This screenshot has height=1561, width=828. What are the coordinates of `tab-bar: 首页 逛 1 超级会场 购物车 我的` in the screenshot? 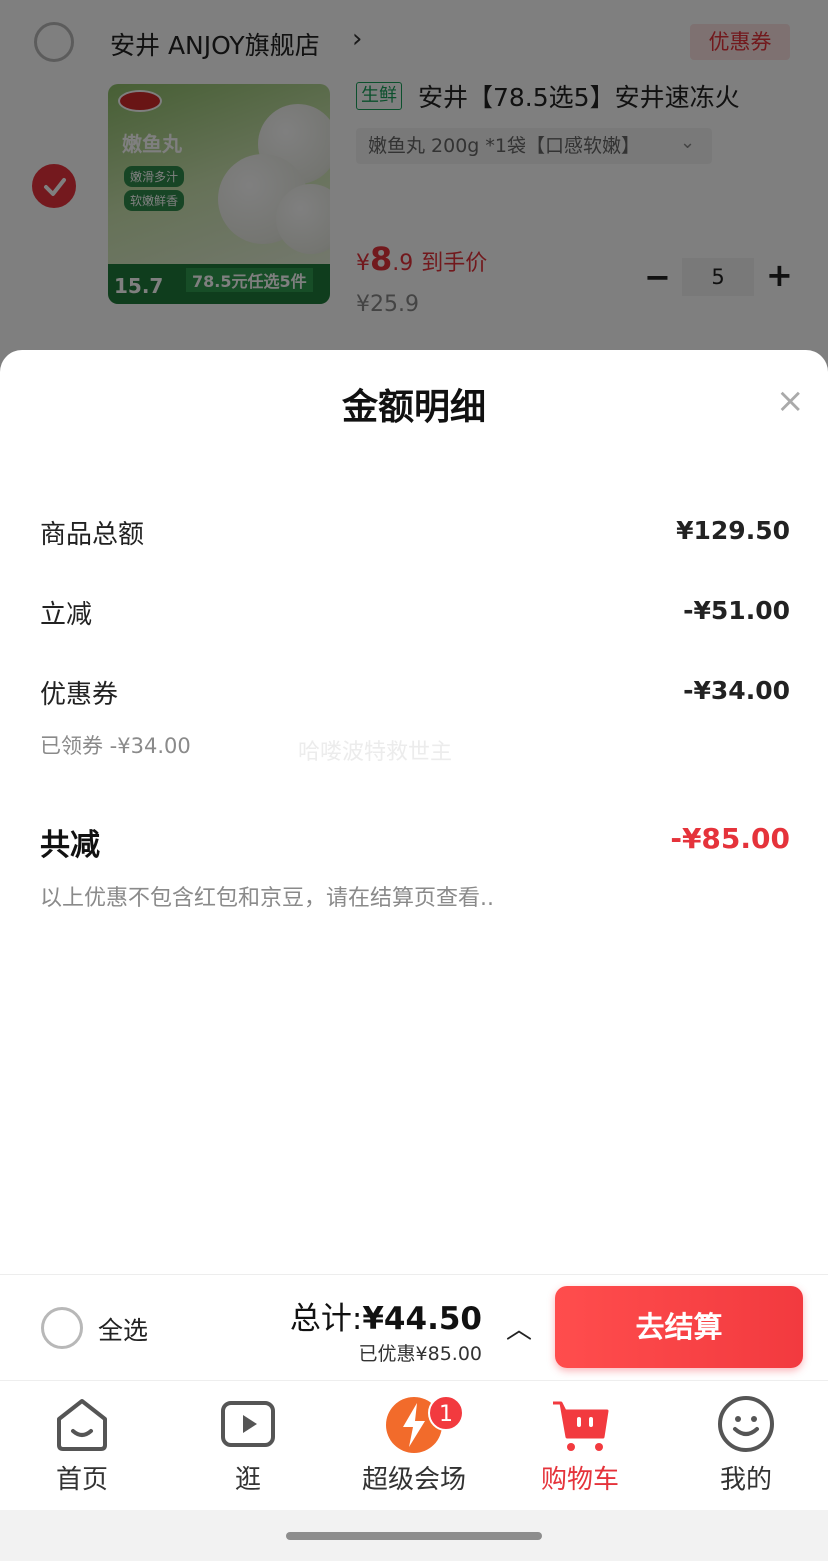 It's located at (414, 1445).